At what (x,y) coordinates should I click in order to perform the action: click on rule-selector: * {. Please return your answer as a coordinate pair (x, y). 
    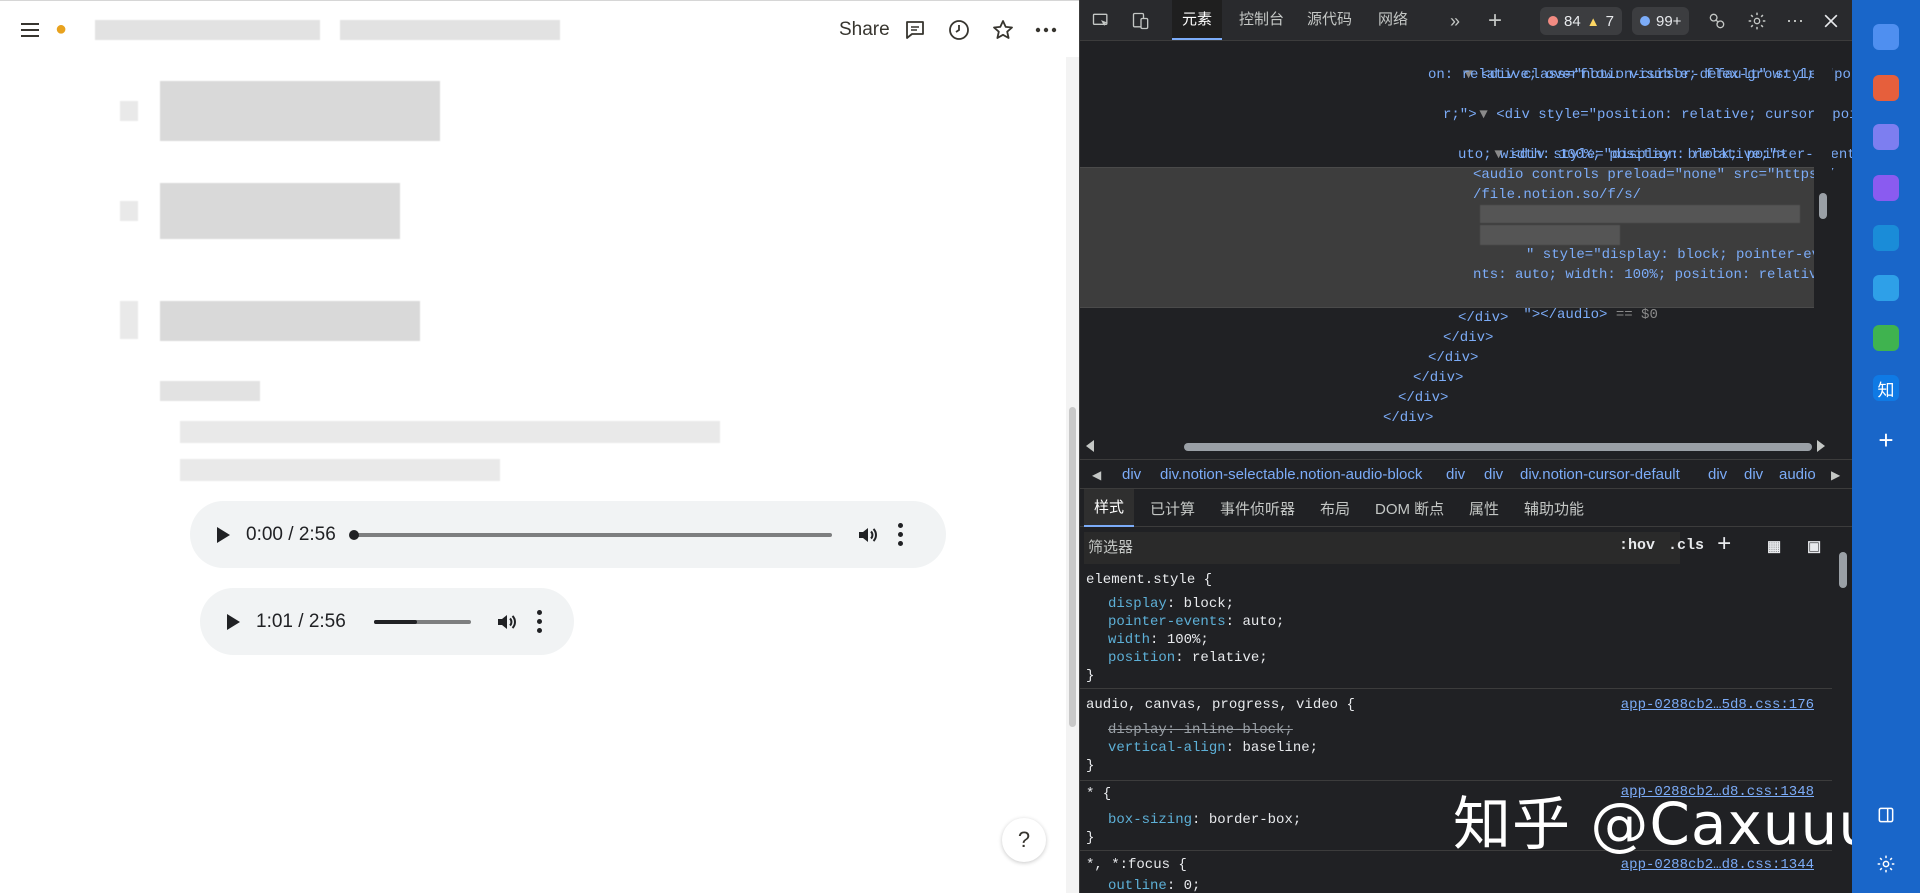
    Looking at the image, I should click on (1098, 794).